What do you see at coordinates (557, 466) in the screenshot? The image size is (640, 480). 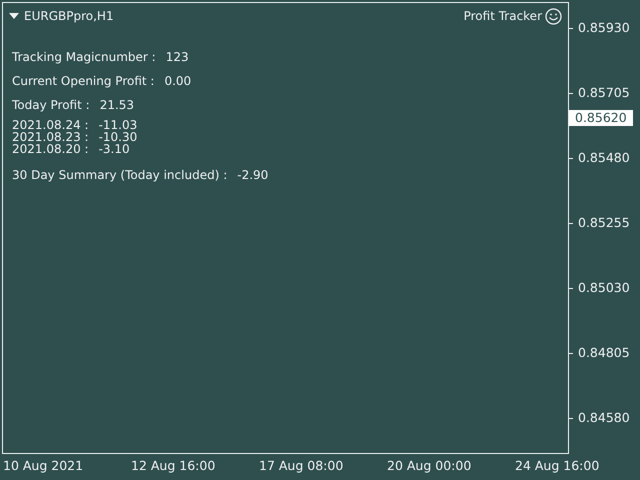 I see `time-label: 24 Aug 16:00` at bounding box center [557, 466].